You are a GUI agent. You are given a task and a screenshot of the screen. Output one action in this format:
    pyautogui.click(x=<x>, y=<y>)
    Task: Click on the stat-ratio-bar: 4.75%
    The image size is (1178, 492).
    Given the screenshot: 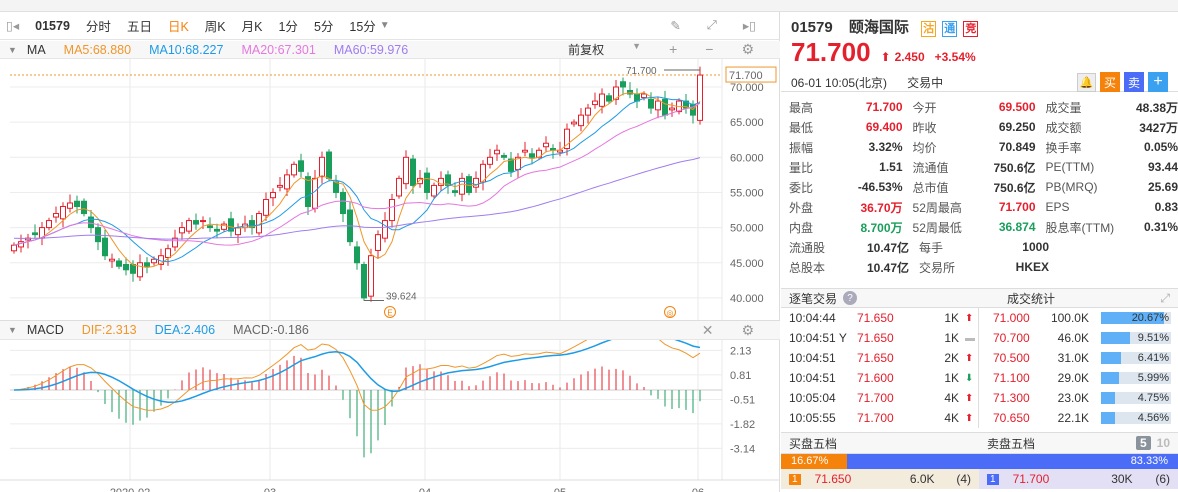 What is the action you would take?
    pyautogui.click(x=1136, y=398)
    